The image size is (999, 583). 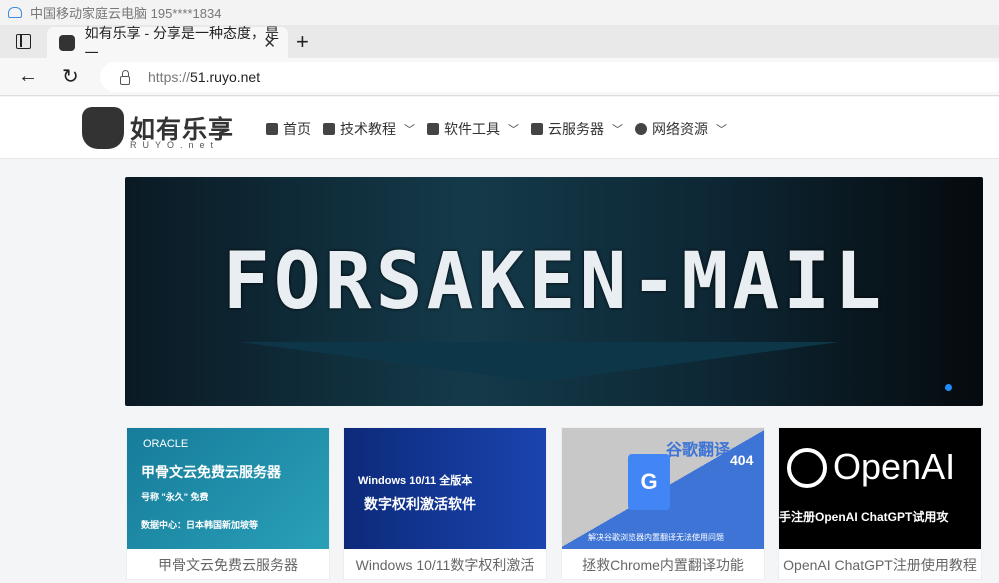 What do you see at coordinates (126, 13) in the screenshot?
I see `system-title: 中国移动家庭云电脑 195****1834` at bounding box center [126, 13].